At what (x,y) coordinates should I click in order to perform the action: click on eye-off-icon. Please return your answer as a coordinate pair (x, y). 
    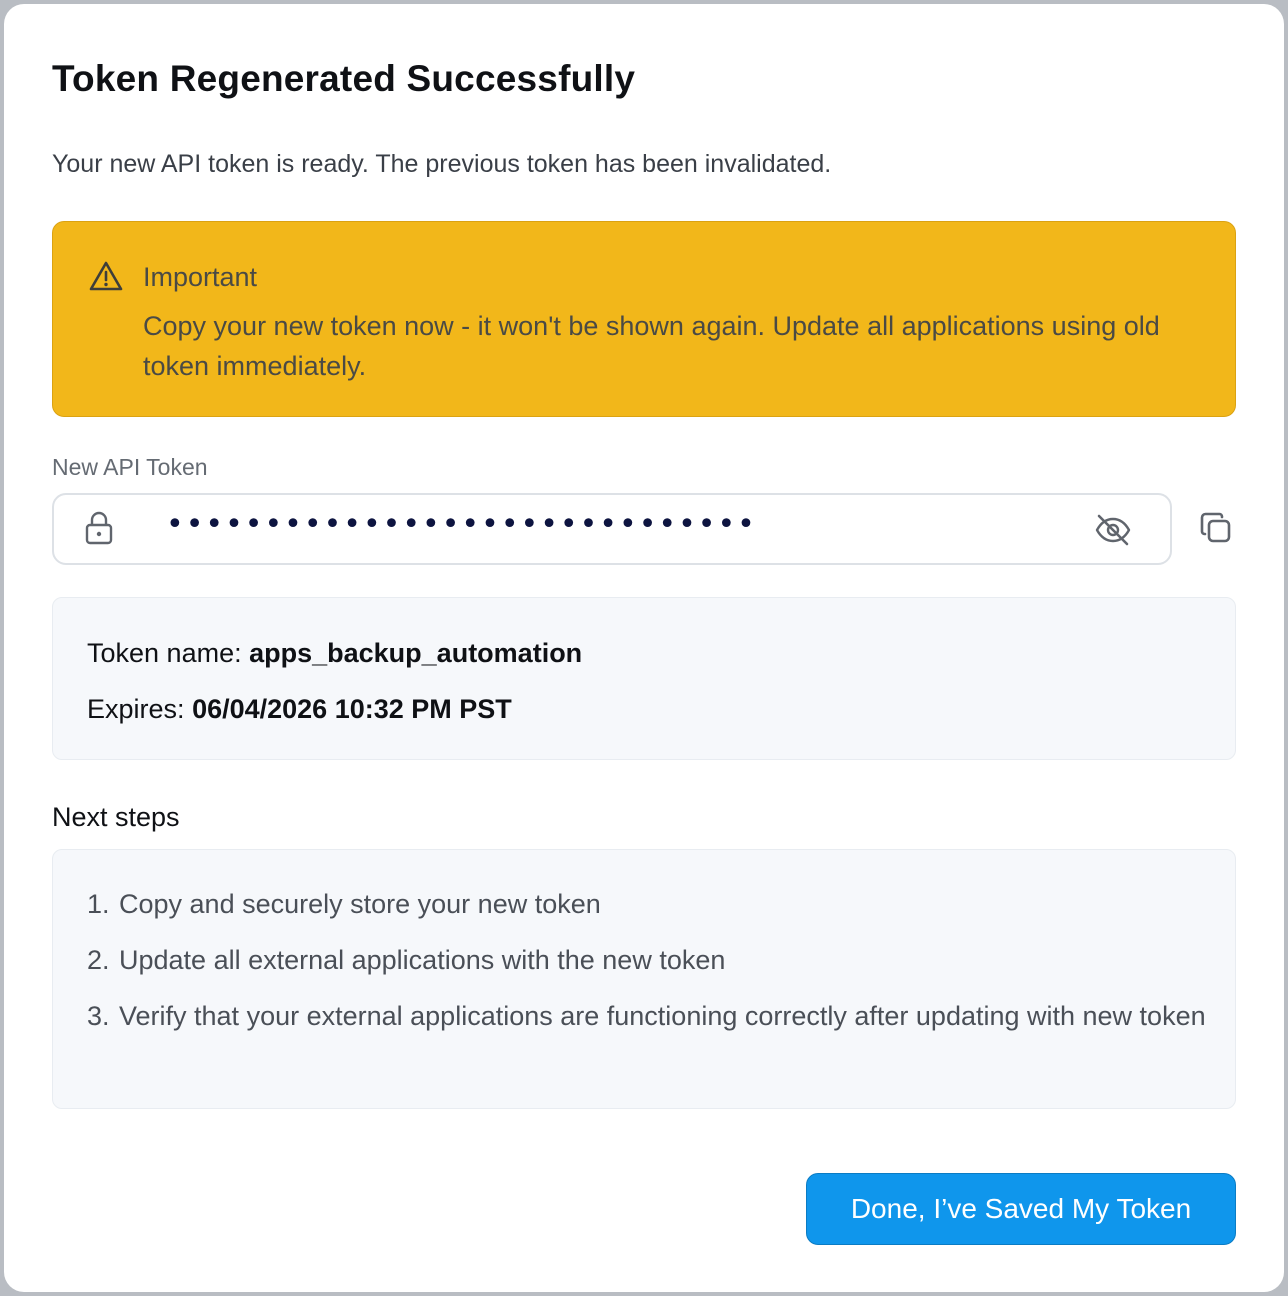
    Looking at the image, I should click on (1113, 530).